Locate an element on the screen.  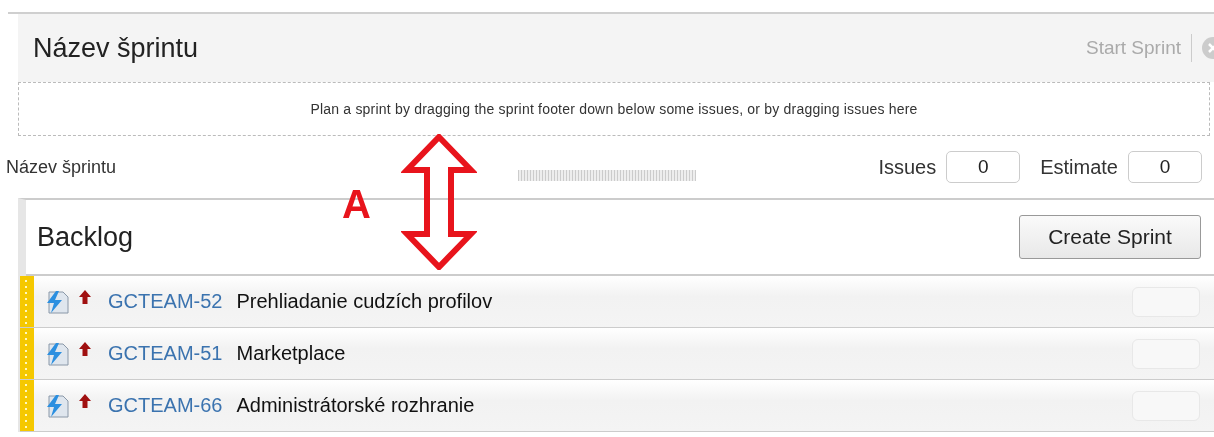
estimate-value: 0 is located at coordinates (1165, 167).